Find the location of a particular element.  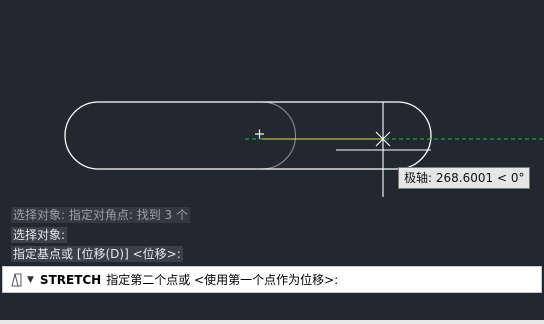

polar-value: 268.6001 is located at coordinates (464, 178).